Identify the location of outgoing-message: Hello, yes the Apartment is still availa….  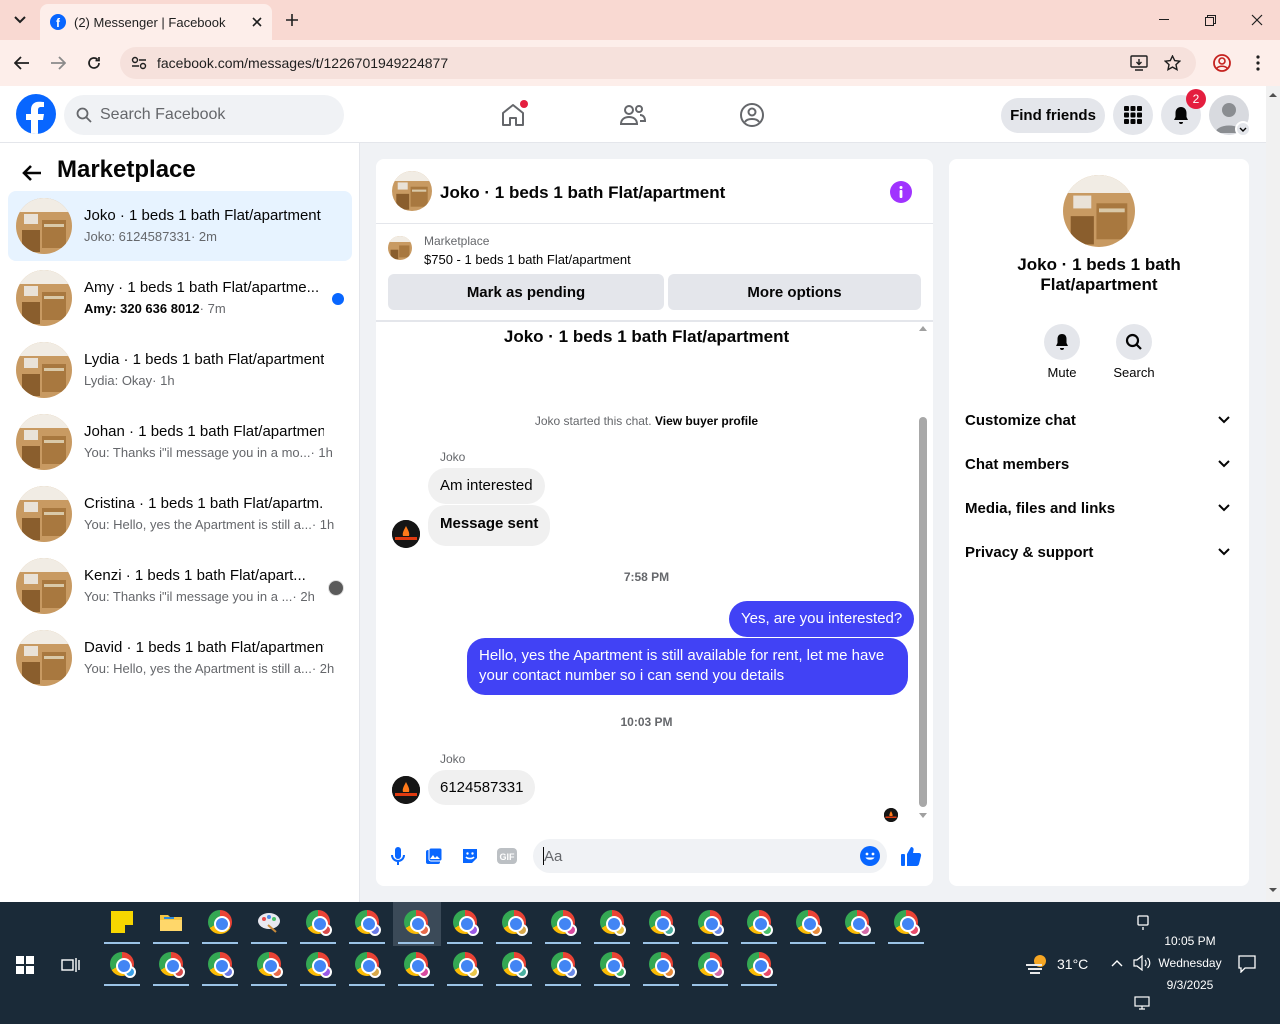
(687, 666).